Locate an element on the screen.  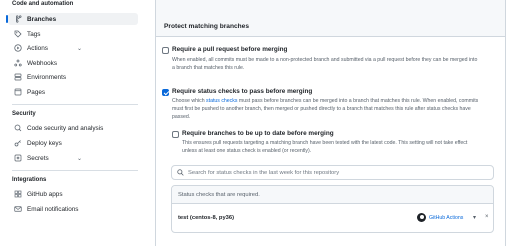
status-checks-link: status checks is located at coordinates (221, 101).